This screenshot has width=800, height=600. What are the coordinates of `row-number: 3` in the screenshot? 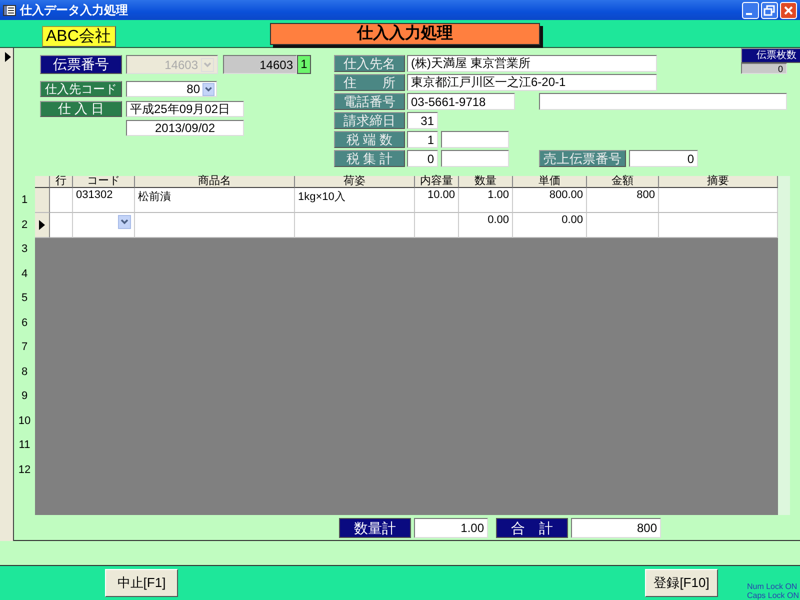 It's located at (24, 250).